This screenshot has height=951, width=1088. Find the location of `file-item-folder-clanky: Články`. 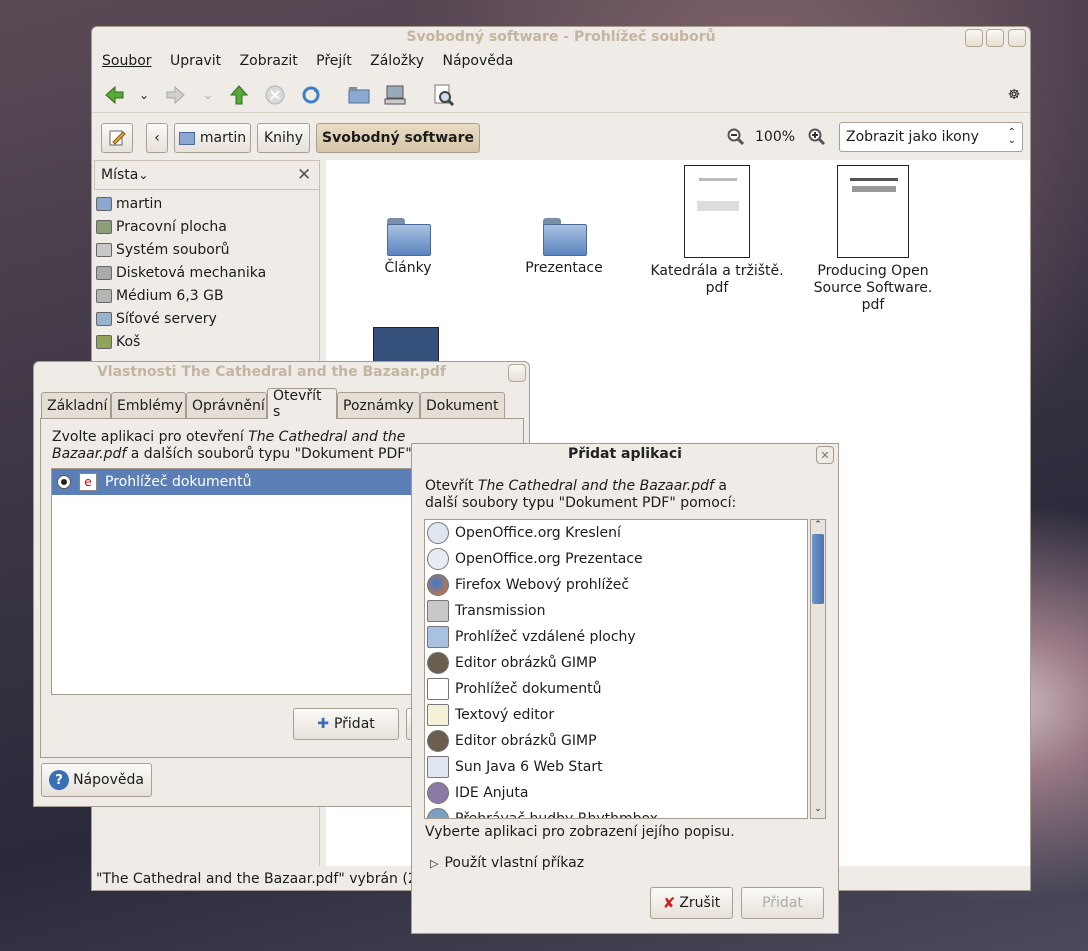

file-item-folder-clanky: Články is located at coordinates (408, 247).